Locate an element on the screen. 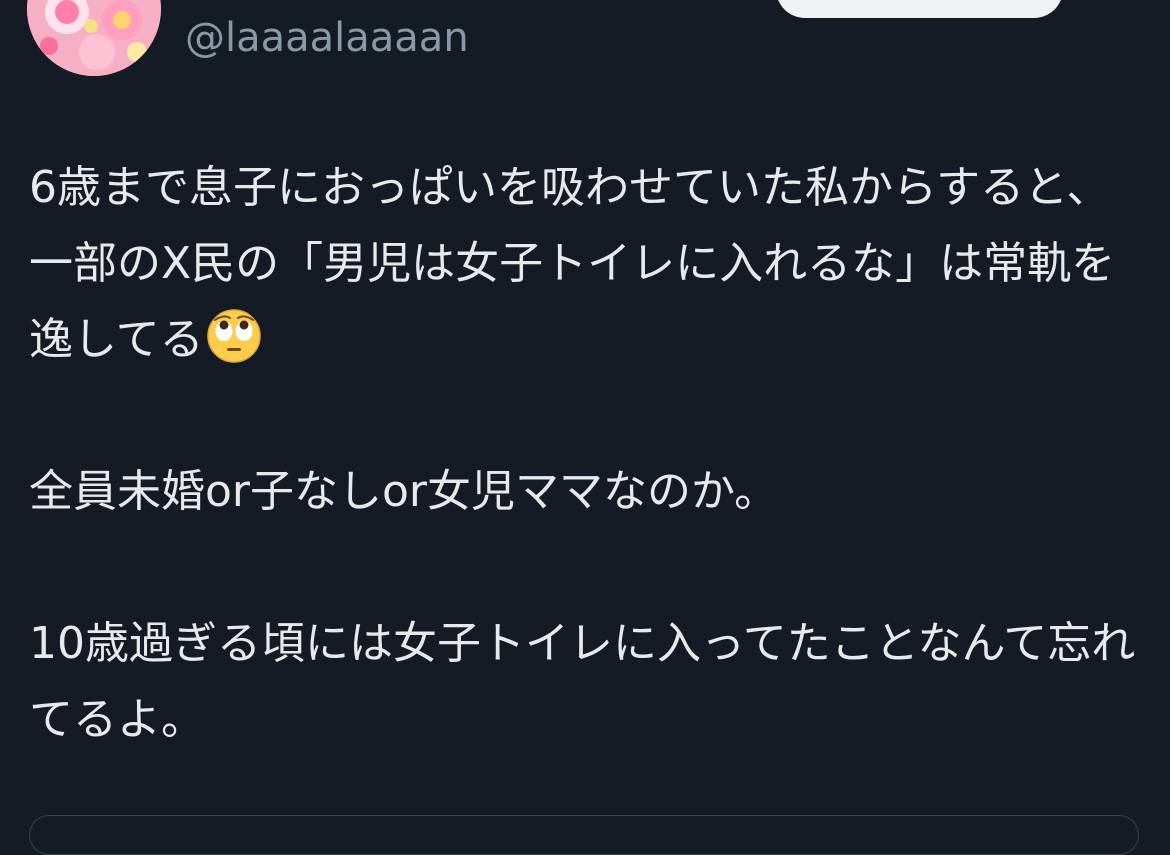 The height and width of the screenshot is (855, 1170). media-card-edge is located at coordinates (584, 835).